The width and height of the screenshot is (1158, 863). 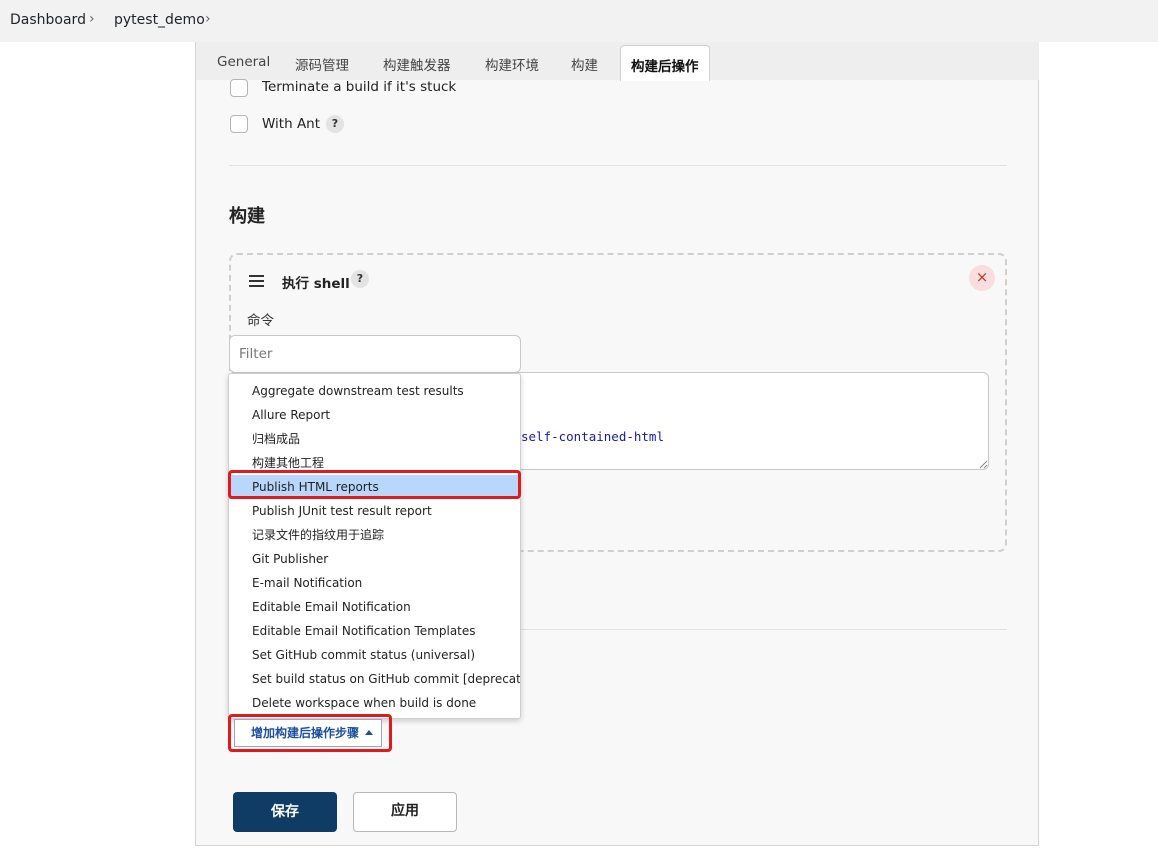 I want to click on menu-item: 归档成品, so click(x=374, y=439).